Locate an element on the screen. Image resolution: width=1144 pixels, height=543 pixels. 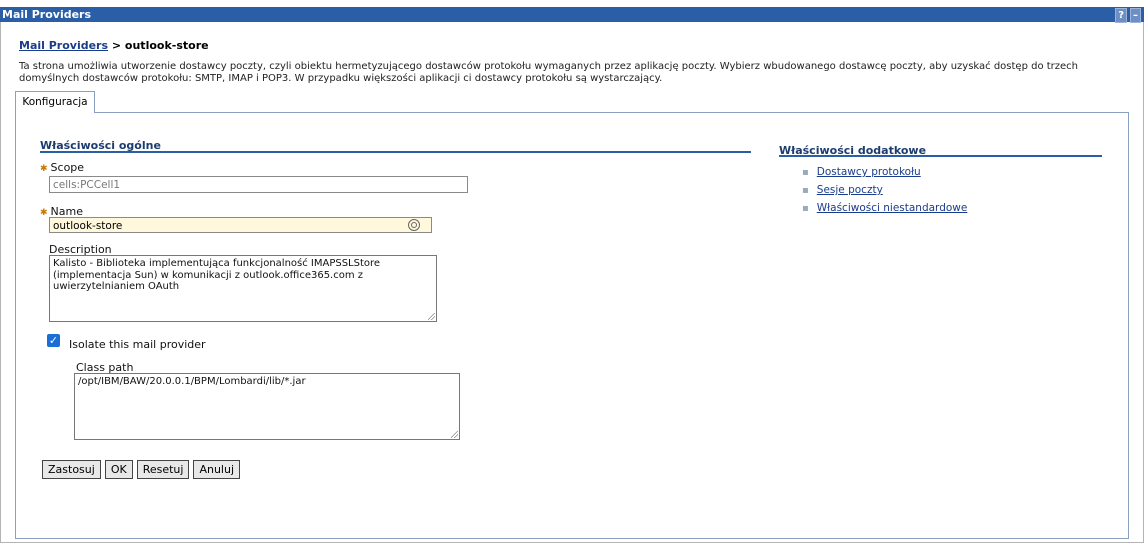
link-protocol-providers: Dostawcy protokołu is located at coordinates (869, 172).